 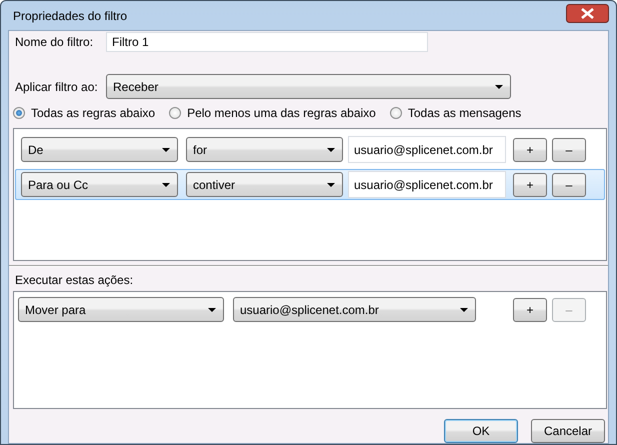 I want to click on rule-row: De for usuario@splicenet.com.br + –, so click(x=310, y=149).